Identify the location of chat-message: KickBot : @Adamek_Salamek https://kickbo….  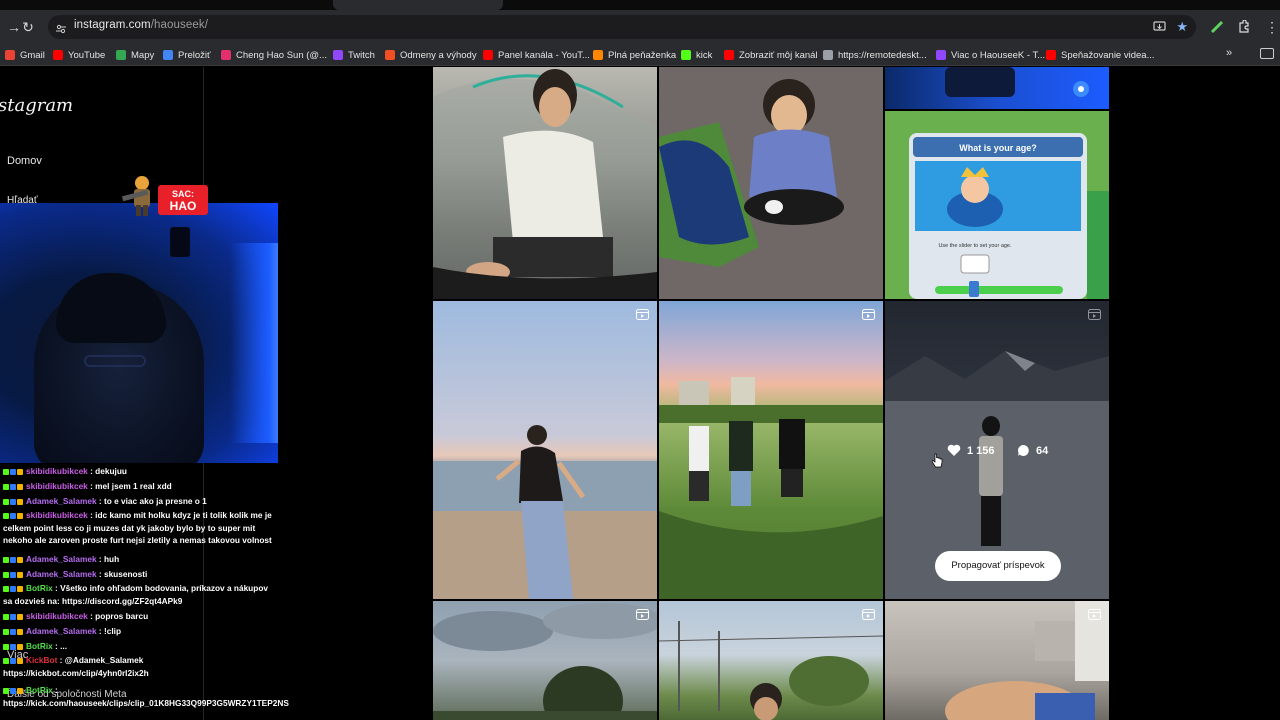
(139, 666).